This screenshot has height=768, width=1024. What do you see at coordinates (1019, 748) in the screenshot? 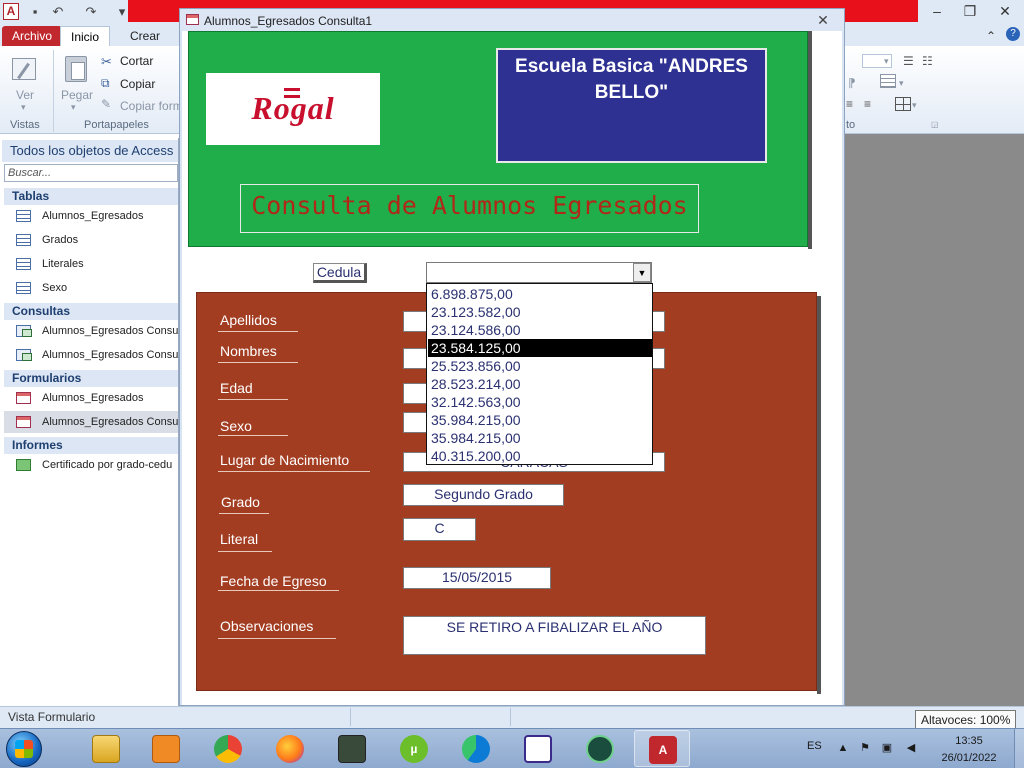
I see `show-desktop-button` at bounding box center [1019, 748].